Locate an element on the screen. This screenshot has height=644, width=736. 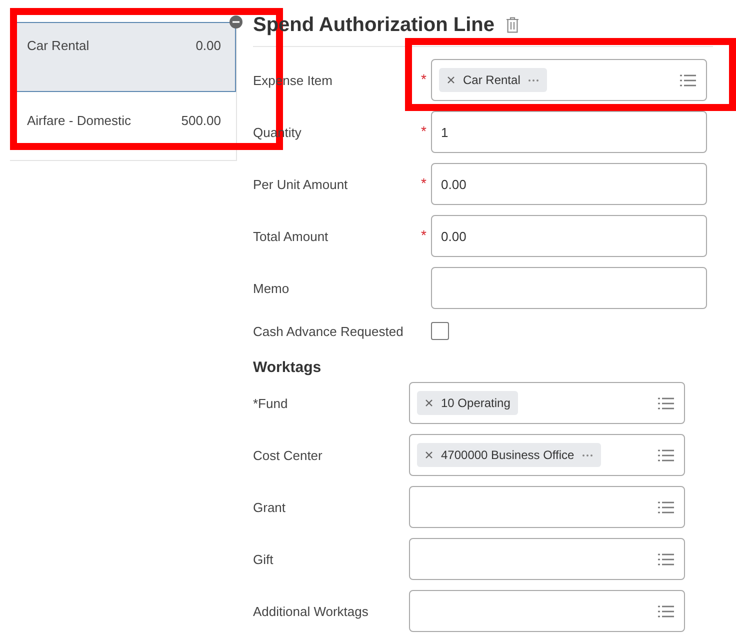
selected-chip: 4700000 Business Office is located at coordinates (509, 455).